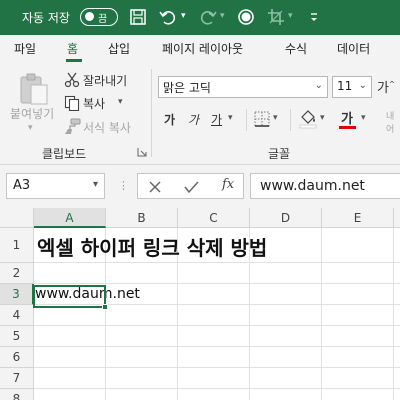 The image size is (400, 400). Describe the element at coordinates (246, 17) in the screenshot. I see `circle-icon` at that location.